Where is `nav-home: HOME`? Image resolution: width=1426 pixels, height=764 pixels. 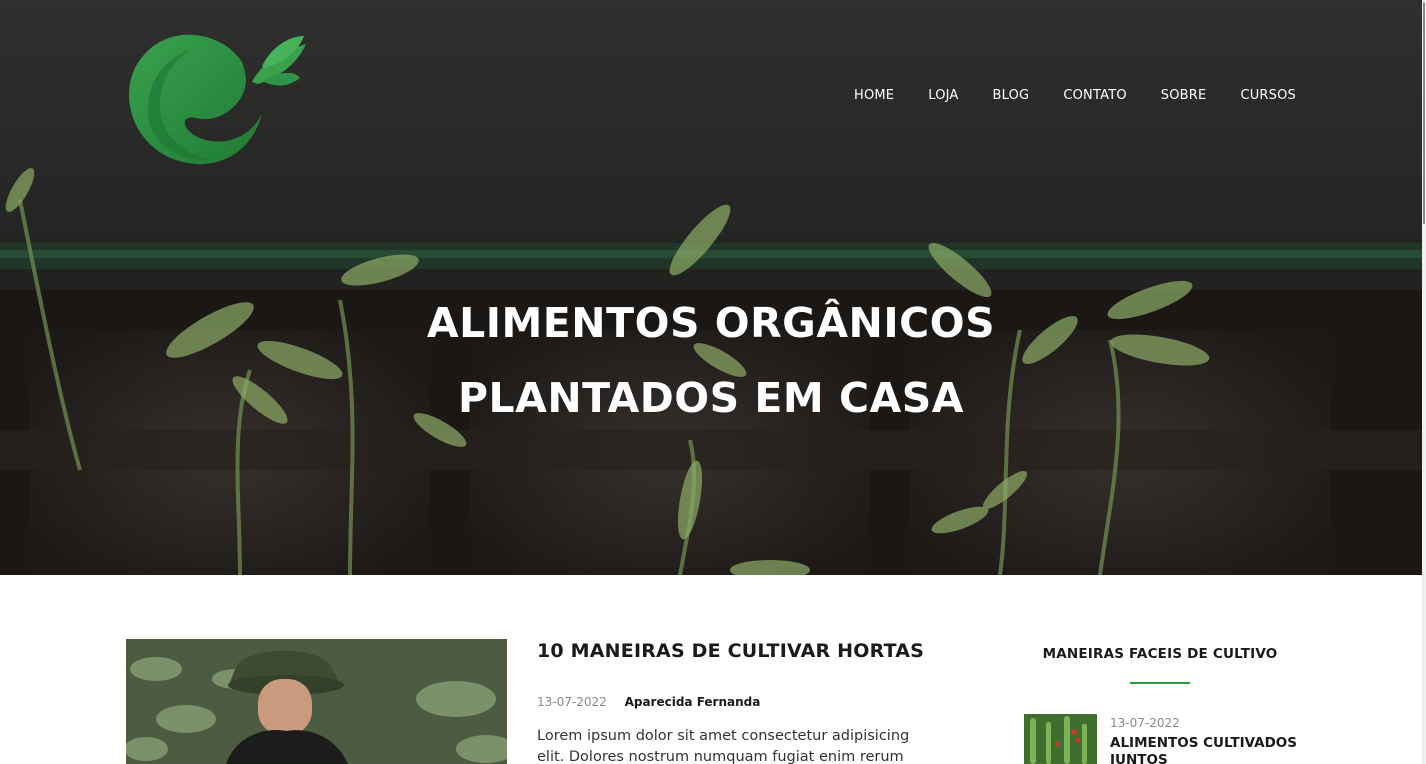 nav-home: HOME is located at coordinates (874, 96).